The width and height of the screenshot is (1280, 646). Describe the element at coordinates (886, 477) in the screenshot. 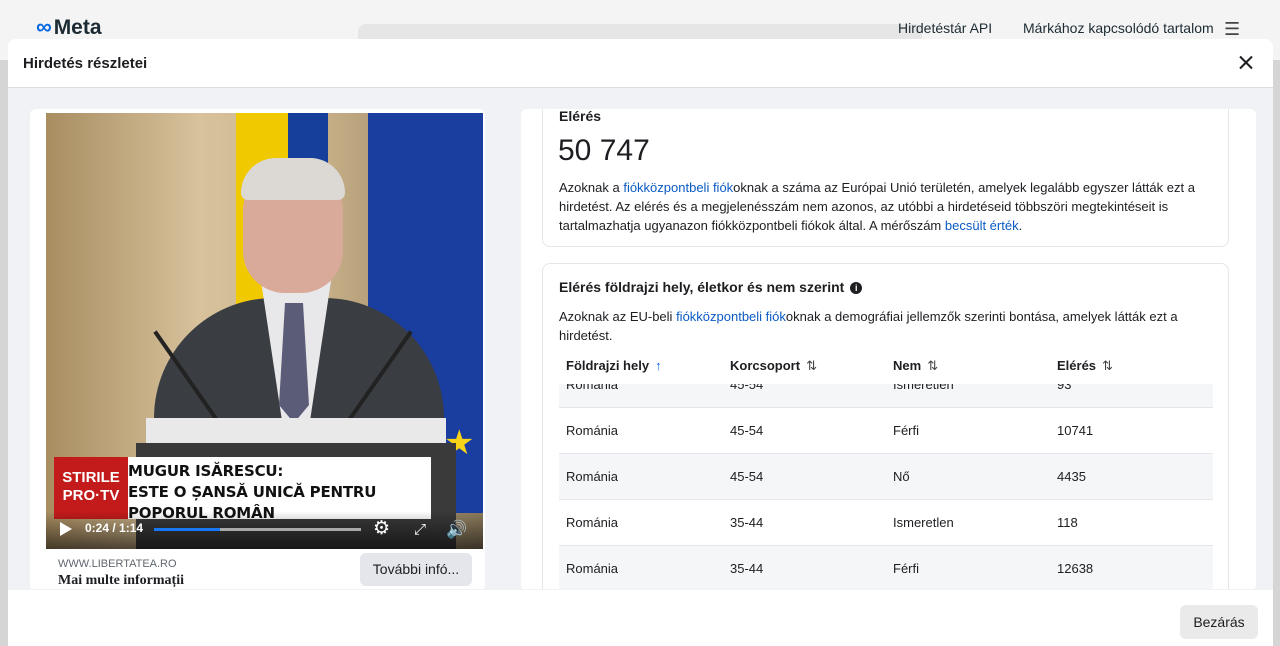

I see `table-row: Románia 45-54 Nő 4435` at that location.